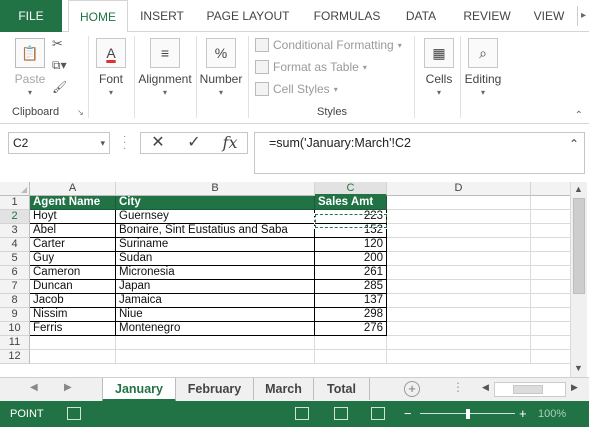  Describe the element at coordinates (215, 389) in the screenshot. I see `sheet-tab-february: February` at that location.